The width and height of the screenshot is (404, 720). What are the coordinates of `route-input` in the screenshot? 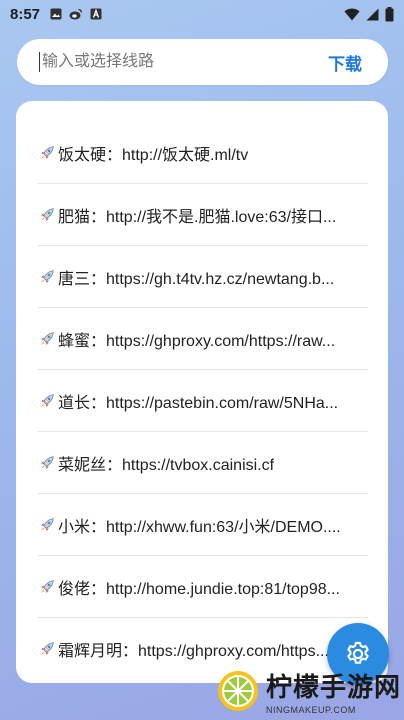 It's located at (178, 62).